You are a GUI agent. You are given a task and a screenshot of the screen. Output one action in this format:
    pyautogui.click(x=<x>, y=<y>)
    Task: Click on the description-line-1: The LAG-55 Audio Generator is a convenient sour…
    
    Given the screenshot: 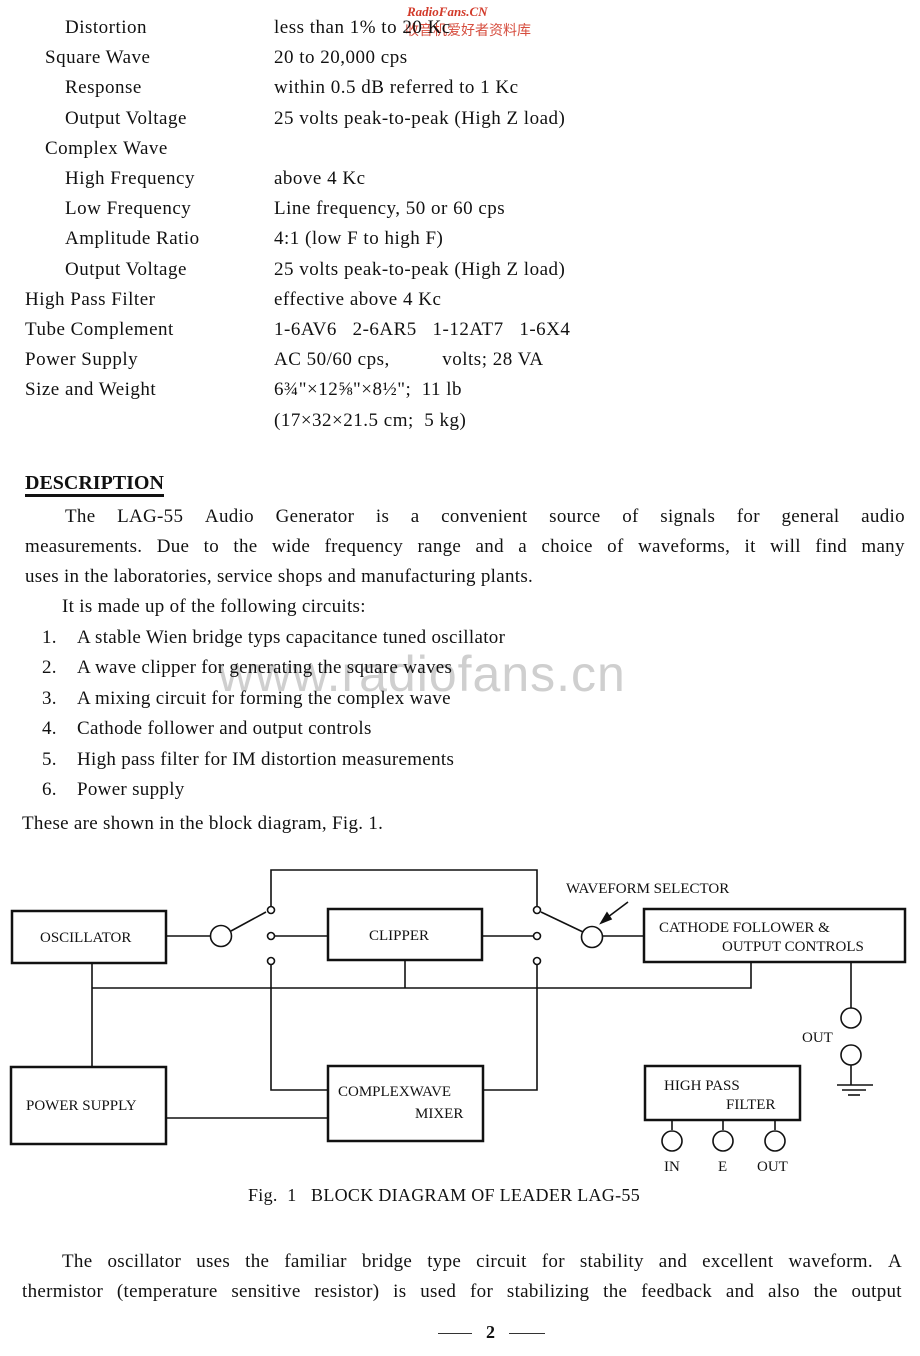 What is the action you would take?
    pyautogui.click(x=465, y=517)
    